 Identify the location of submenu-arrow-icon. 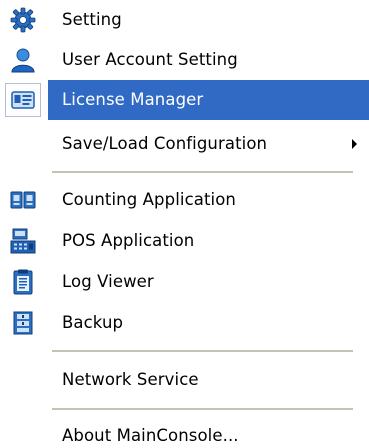
(354, 144).